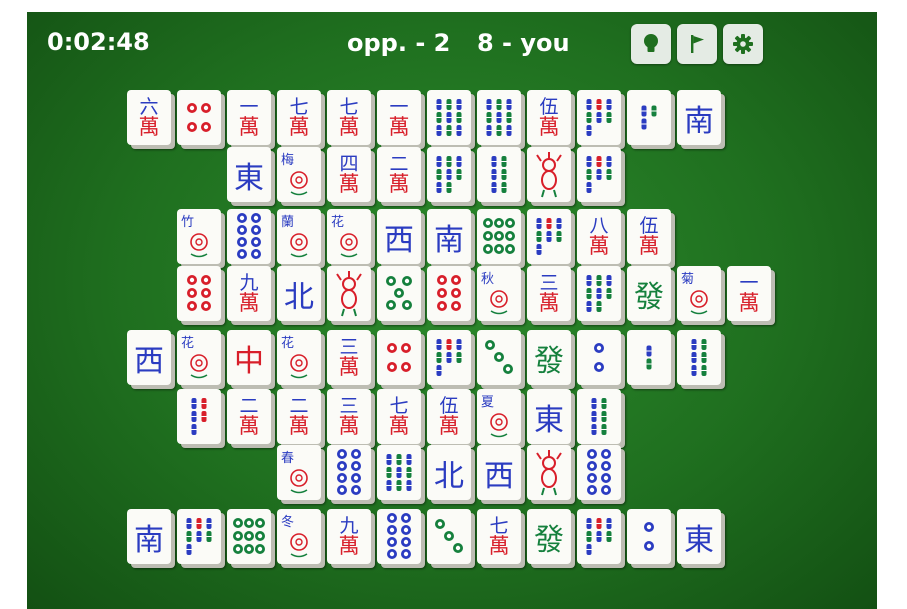 The height and width of the screenshot is (609, 907). I want to click on mahjong-tile-flower: 春, so click(299, 472).